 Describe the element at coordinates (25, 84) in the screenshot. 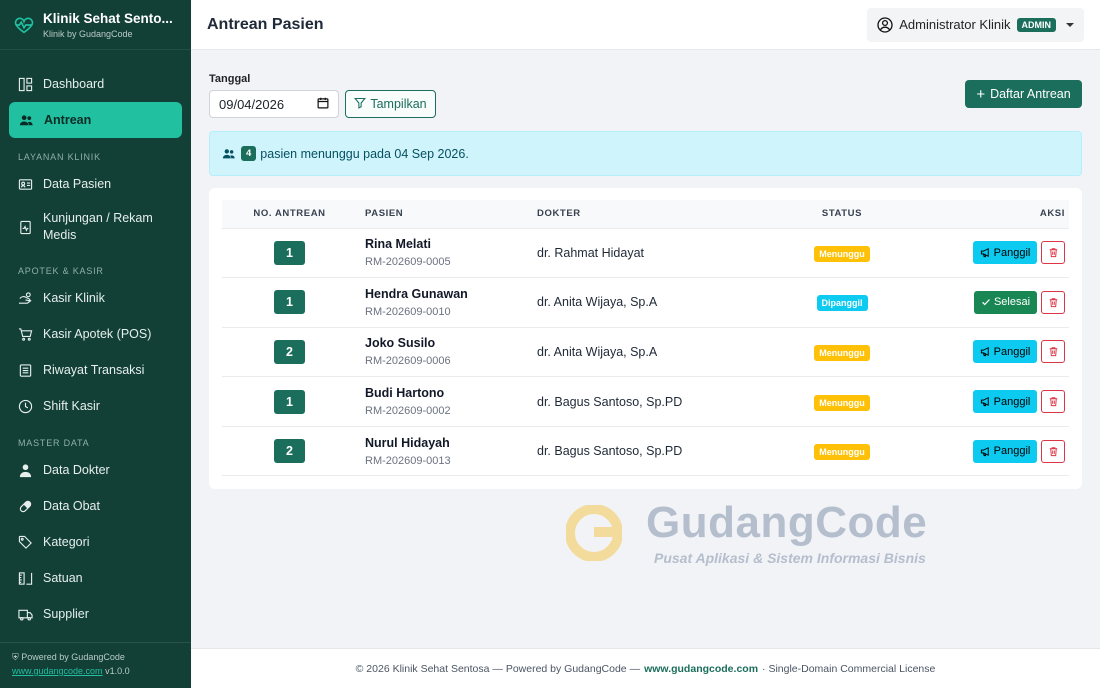

I see `dashboard-icon` at that location.